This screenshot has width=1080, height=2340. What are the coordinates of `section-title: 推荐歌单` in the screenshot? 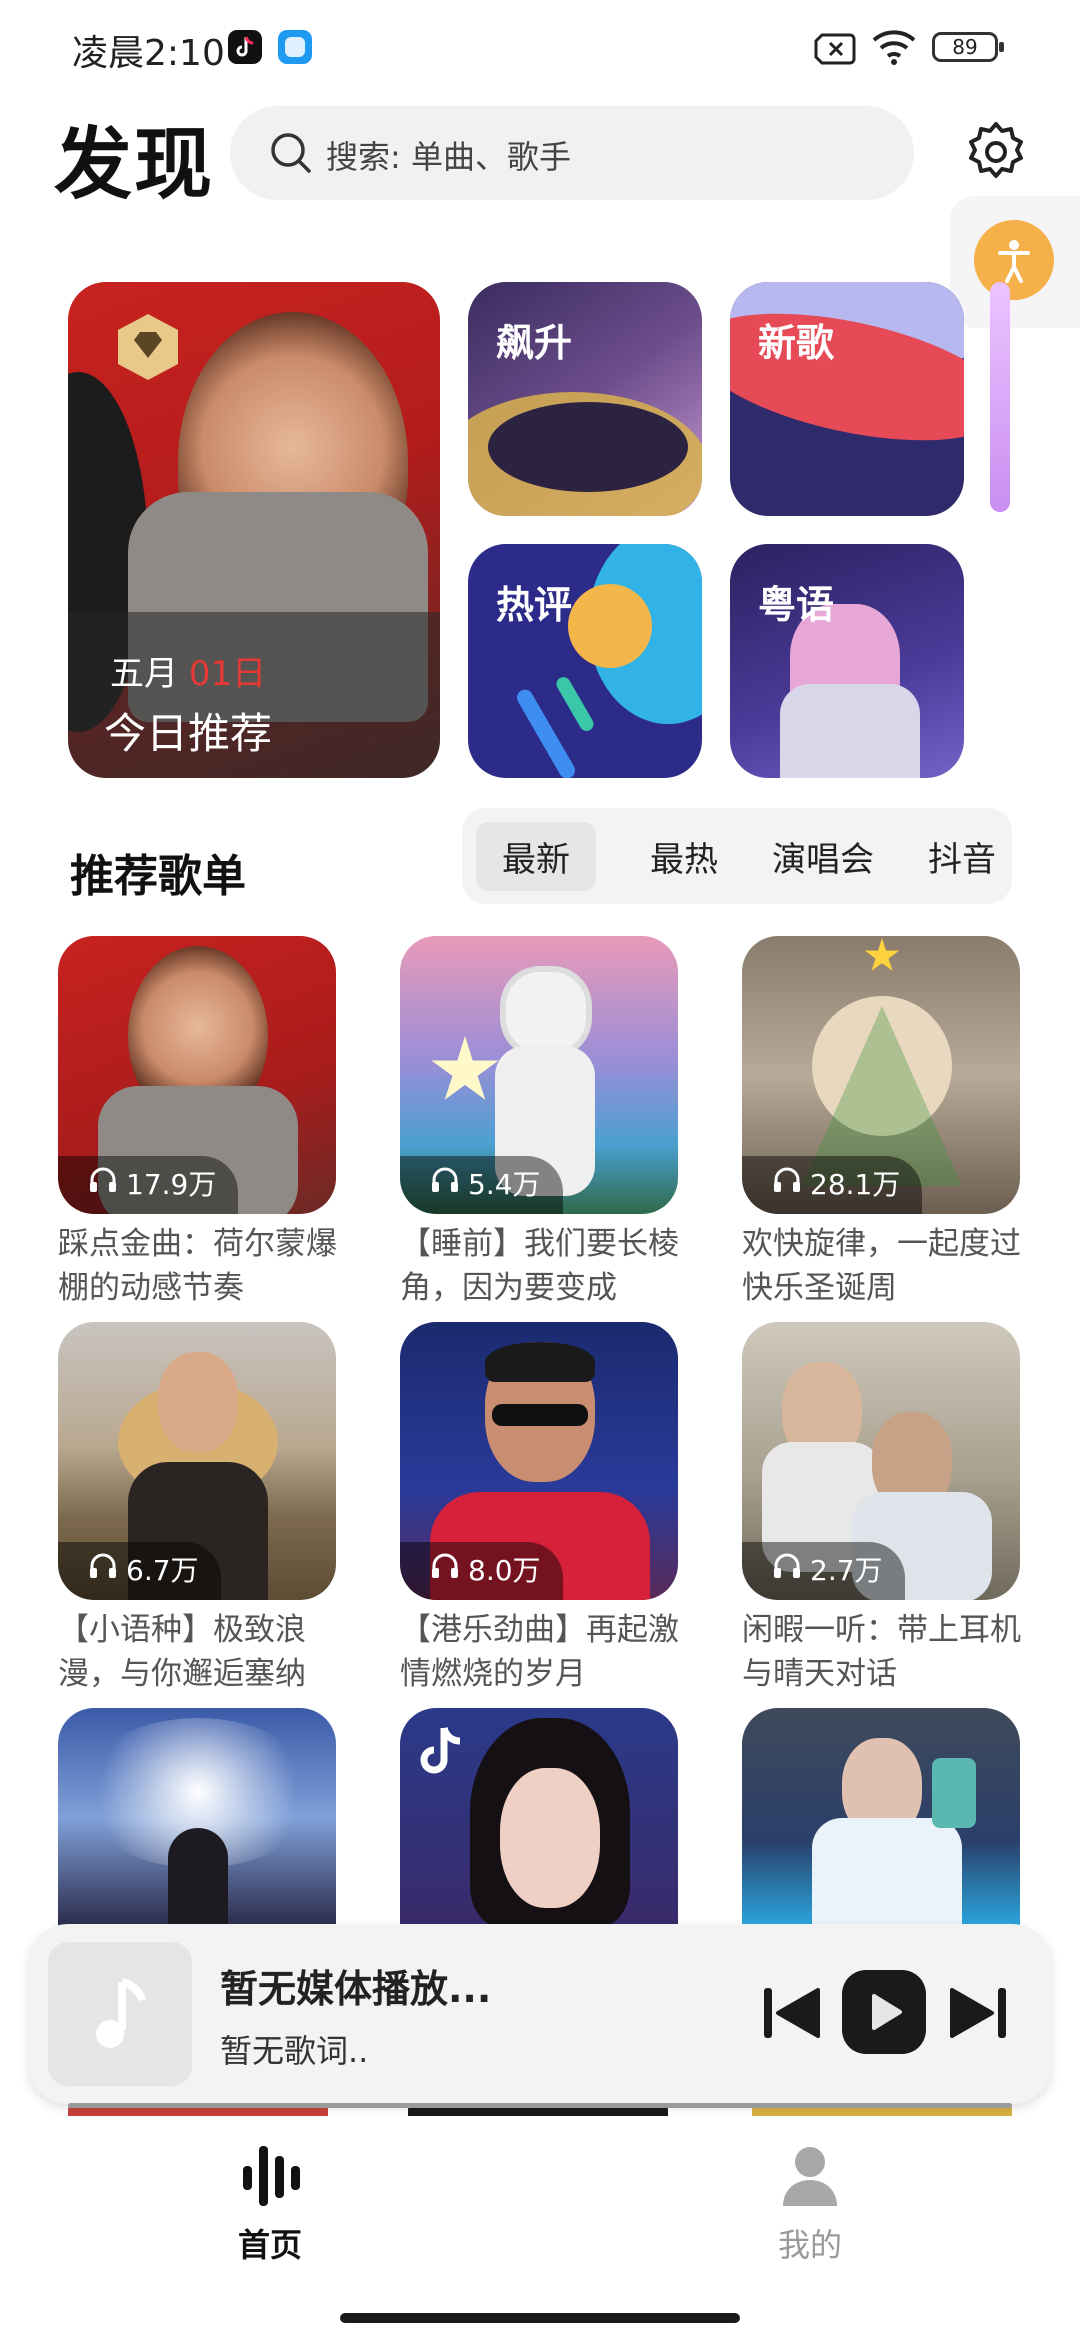 It's located at (158, 876).